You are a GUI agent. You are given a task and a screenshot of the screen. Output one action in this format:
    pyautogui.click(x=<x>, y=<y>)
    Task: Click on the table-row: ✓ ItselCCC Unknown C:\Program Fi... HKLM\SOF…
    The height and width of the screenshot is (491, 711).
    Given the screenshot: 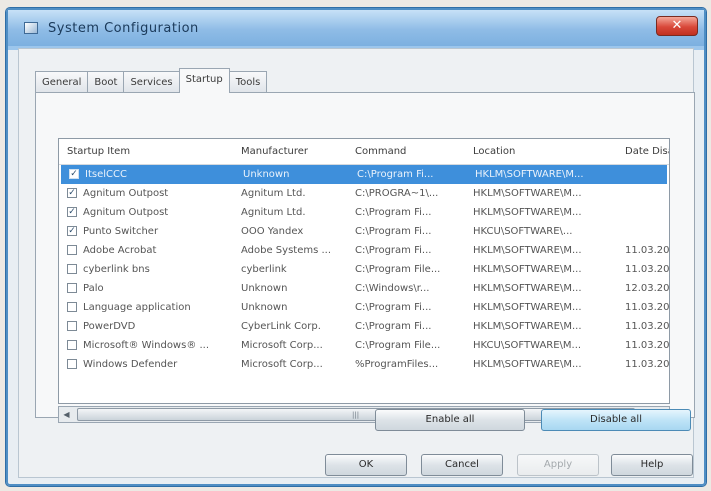 What is the action you would take?
    pyautogui.click(x=364, y=174)
    